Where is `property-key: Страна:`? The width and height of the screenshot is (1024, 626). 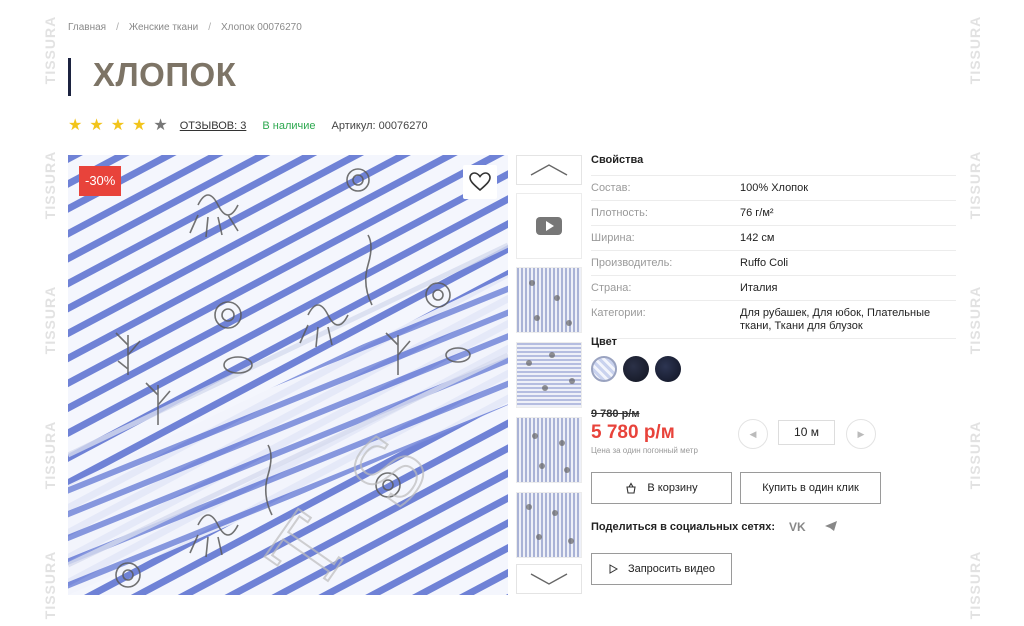 property-key: Страна: is located at coordinates (611, 288).